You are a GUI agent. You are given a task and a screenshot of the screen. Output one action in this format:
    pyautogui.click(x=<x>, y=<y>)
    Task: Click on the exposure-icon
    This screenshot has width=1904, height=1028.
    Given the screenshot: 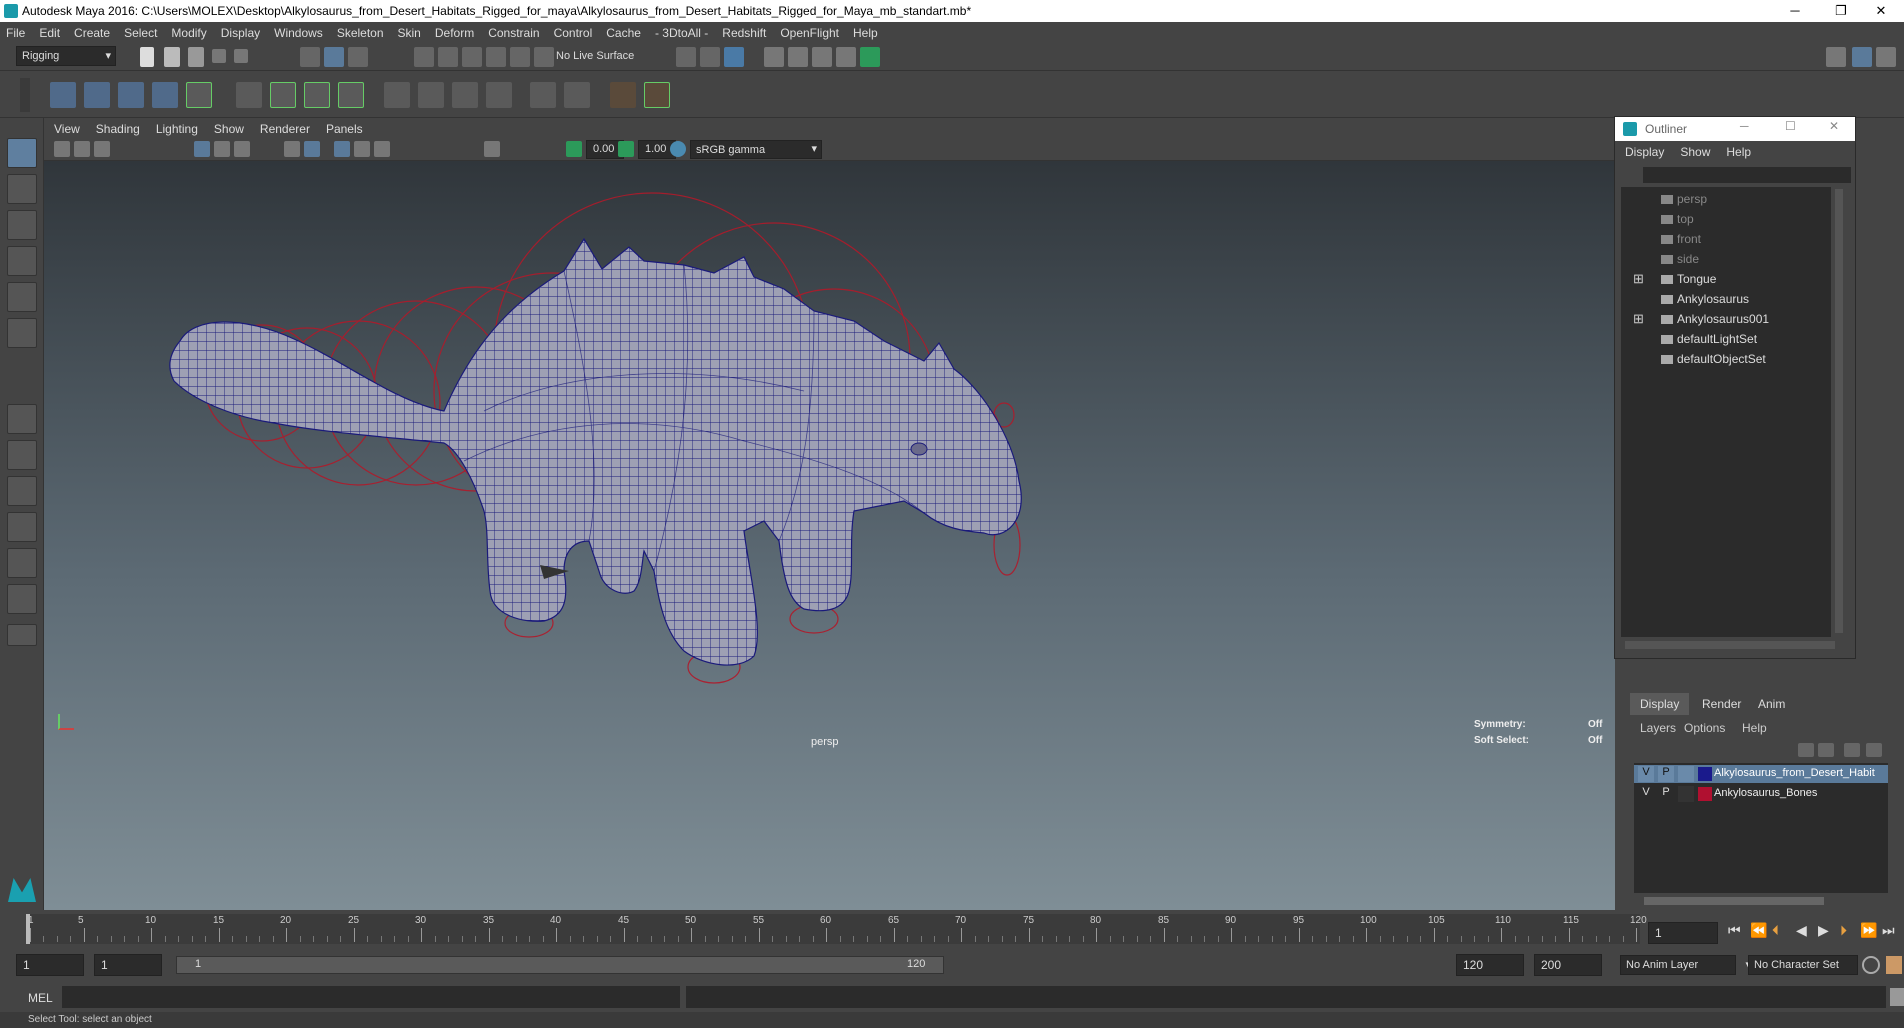 What is the action you would take?
    pyautogui.click(x=574, y=149)
    